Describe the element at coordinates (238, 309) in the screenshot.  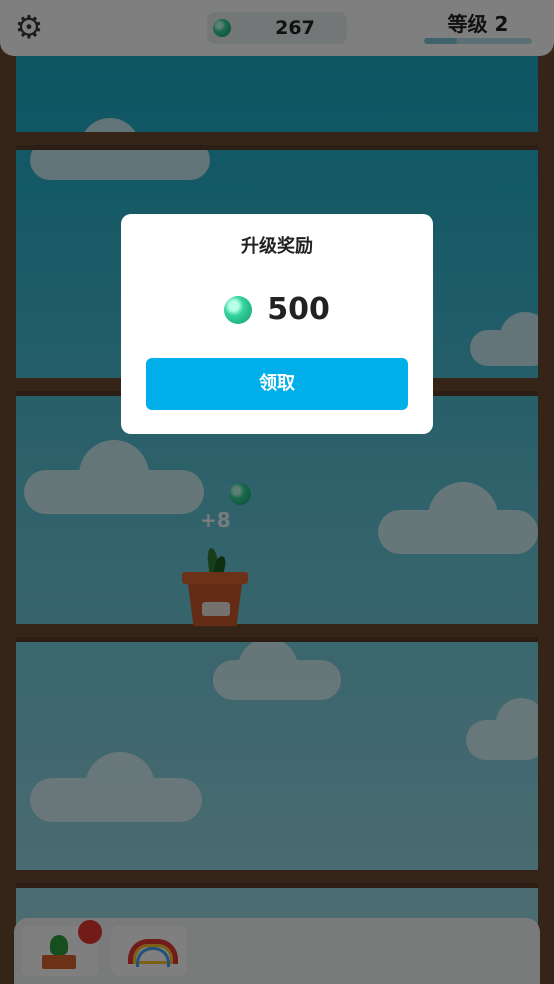
I see `green-gem-icon` at that location.